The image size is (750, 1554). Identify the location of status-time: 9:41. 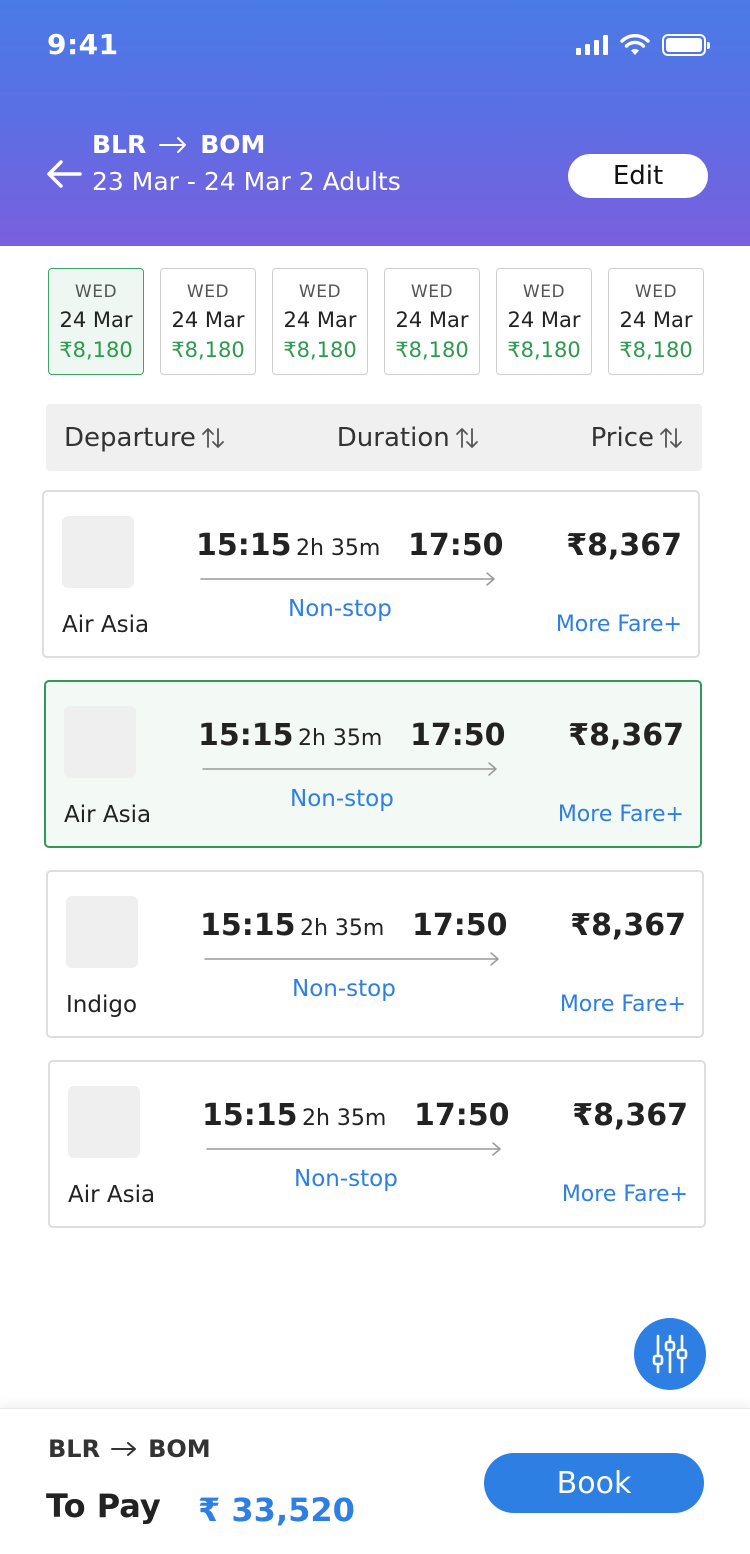
(83, 44).